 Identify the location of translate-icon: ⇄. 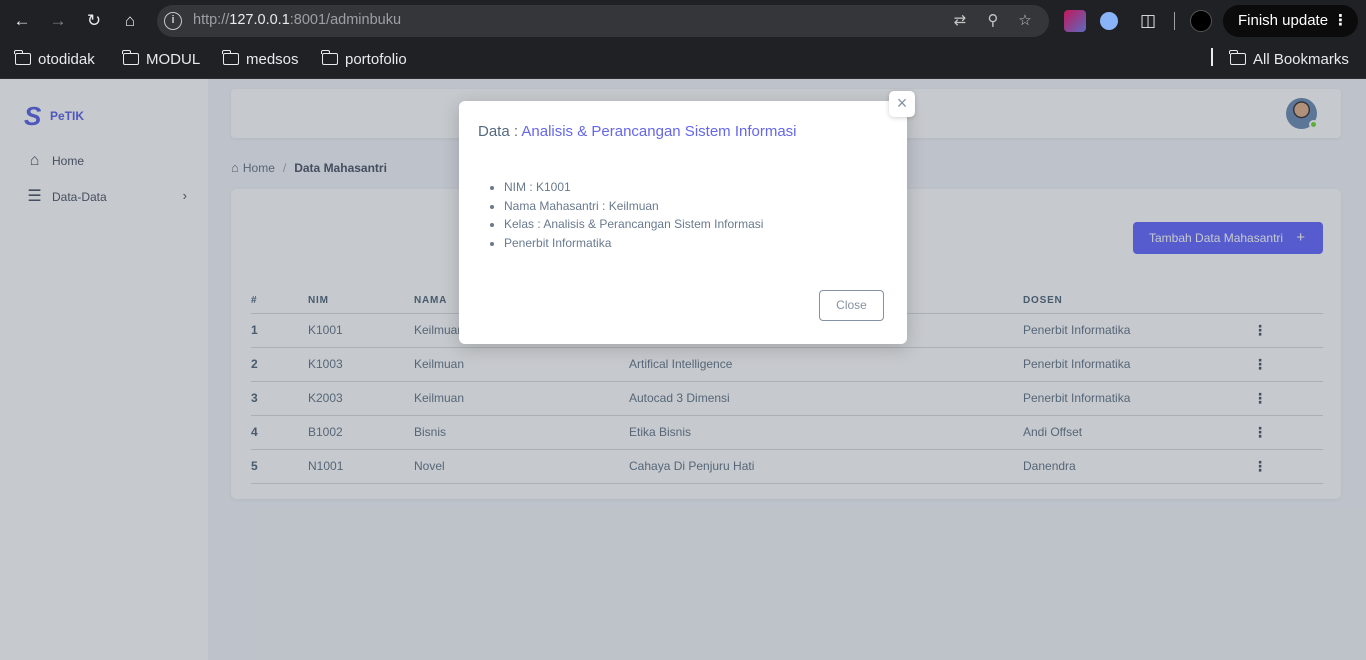
(960, 21).